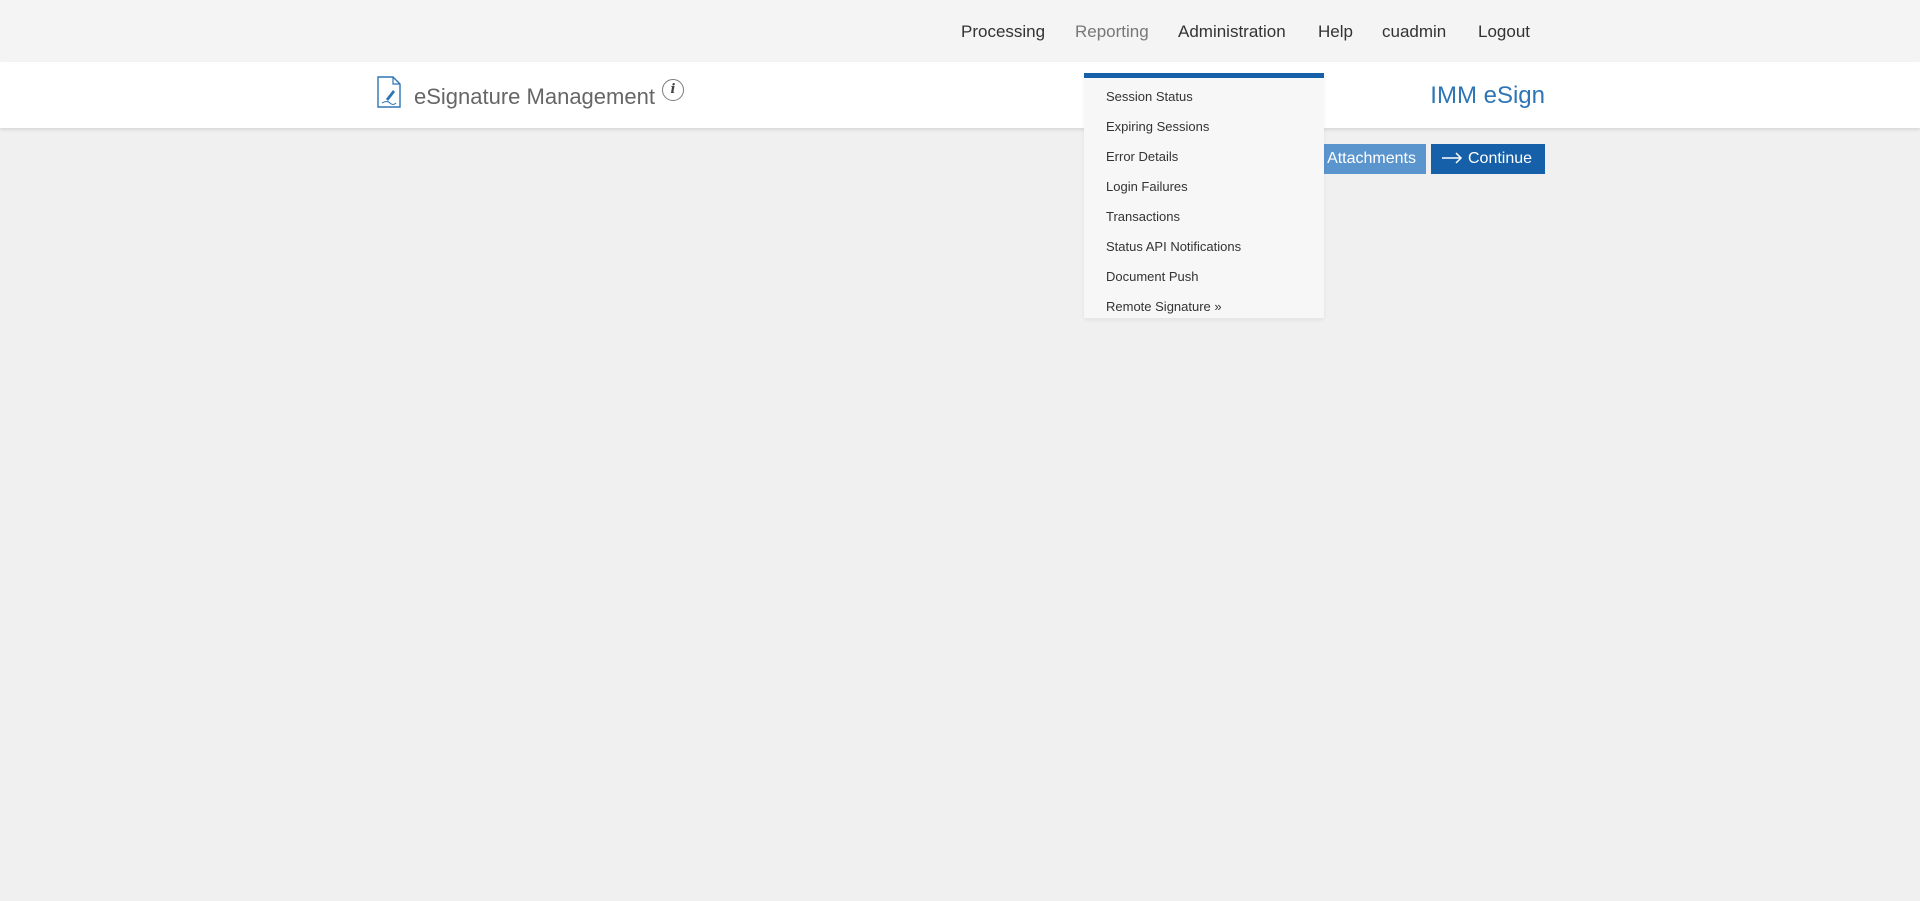 The width and height of the screenshot is (1920, 901). I want to click on nav-reporting: Reporting, so click(1112, 32).